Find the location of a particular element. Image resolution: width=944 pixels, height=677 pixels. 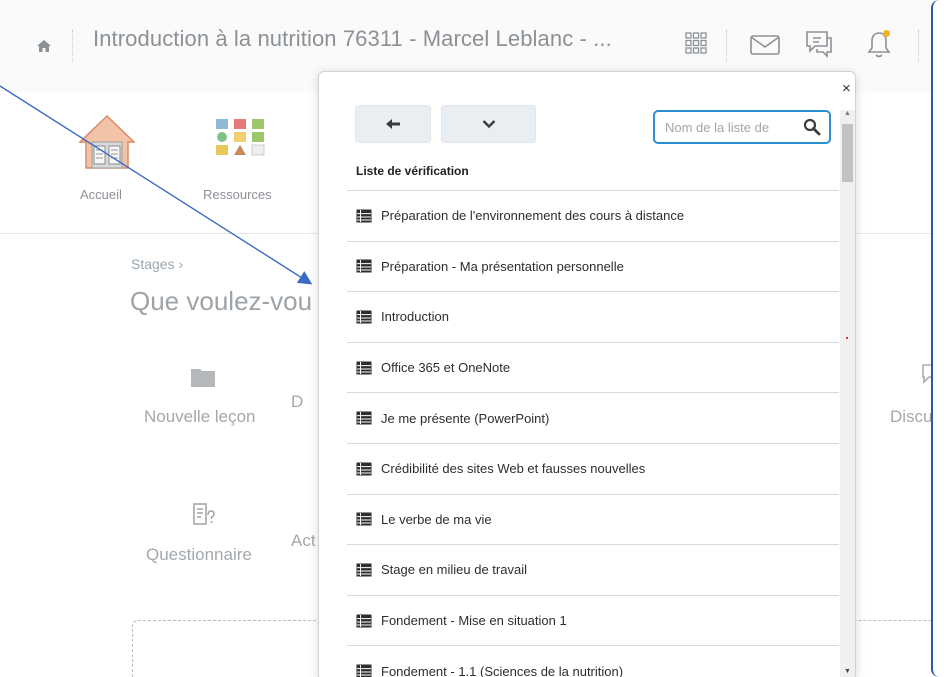

breadcrumb: Stages › is located at coordinates (157, 264).